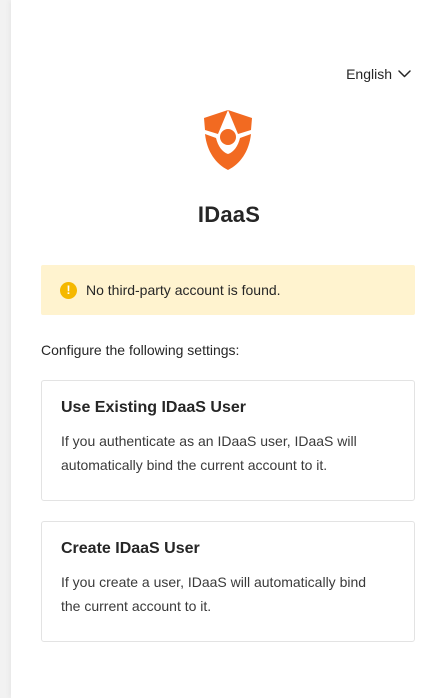  What do you see at coordinates (153, 407) in the screenshot?
I see `option-title: Use Existing IDaaS User` at bounding box center [153, 407].